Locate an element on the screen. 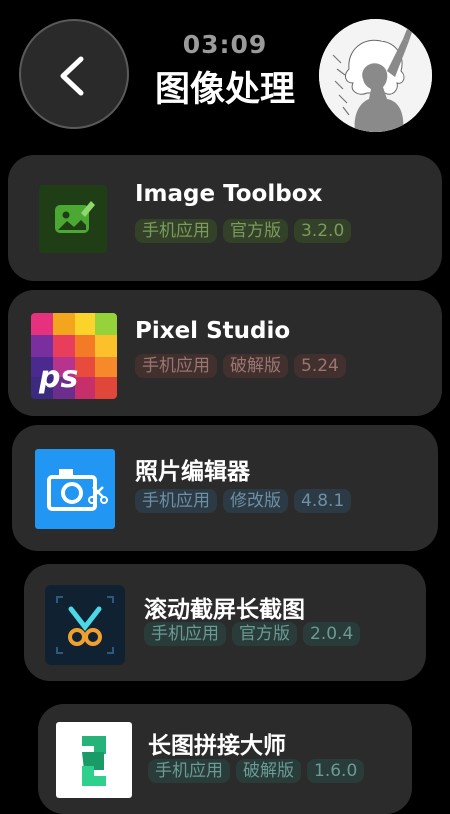  app-tag: 修改版 is located at coordinates (255, 501).